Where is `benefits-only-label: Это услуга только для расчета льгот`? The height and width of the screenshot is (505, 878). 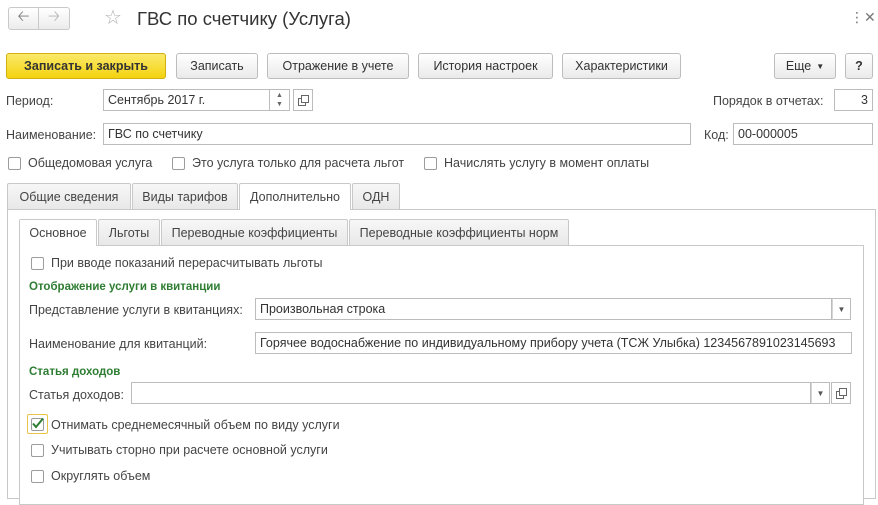
benefits-only-label: Это услуга только для расчета льгот is located at coordinates (298, 163).